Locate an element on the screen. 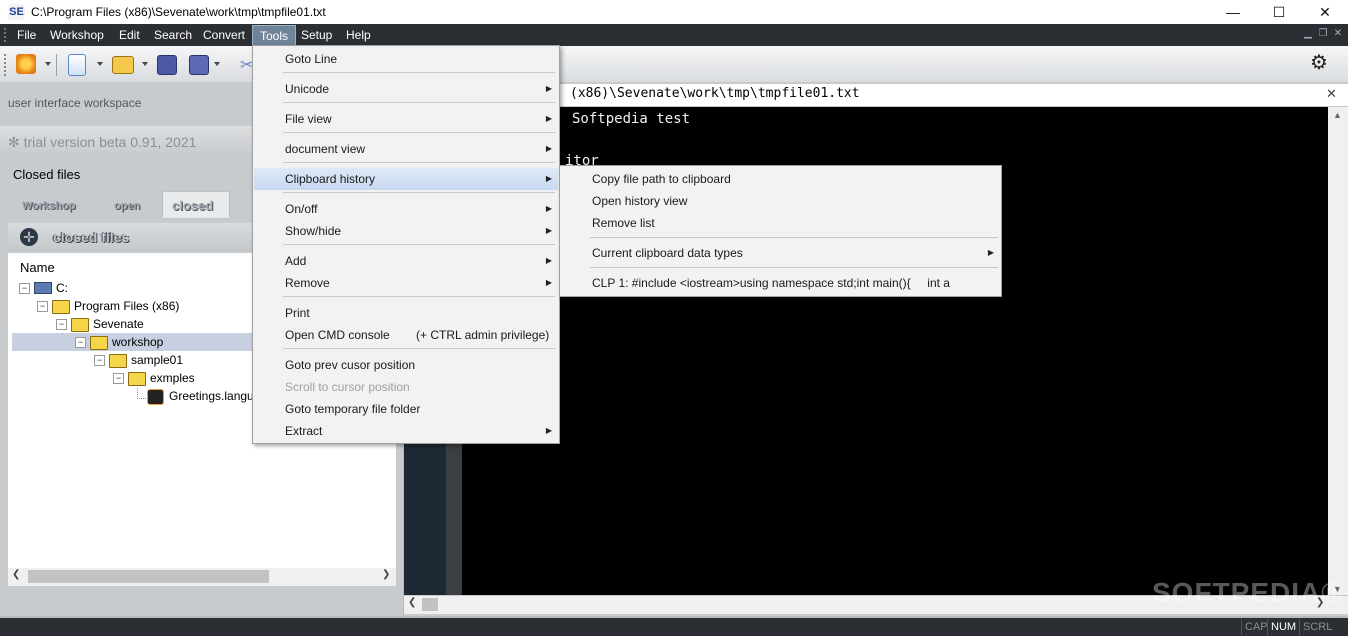 The width and height of the screenshot is (1348, 636). menu-convert: Convert is located at coordinates (224, 35).